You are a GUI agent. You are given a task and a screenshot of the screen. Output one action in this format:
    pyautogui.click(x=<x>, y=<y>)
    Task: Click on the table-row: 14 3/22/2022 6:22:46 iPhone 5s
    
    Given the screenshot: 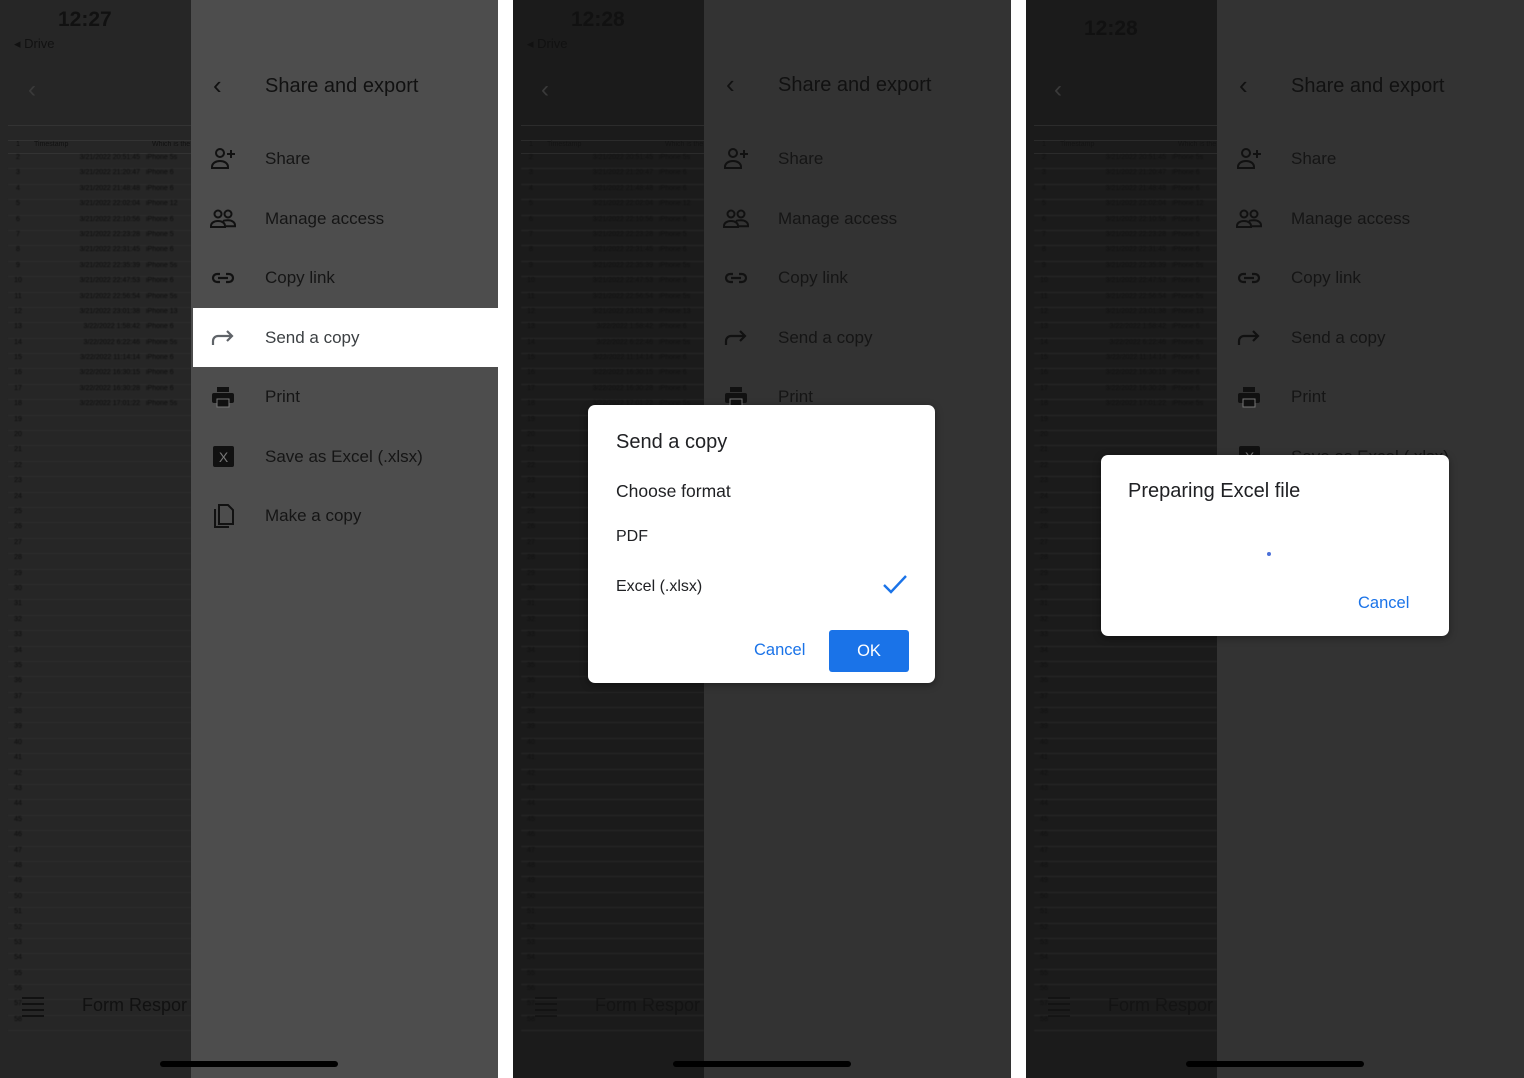 What is the action you would take?
    pyautogui.click(x=612, y=347)
    